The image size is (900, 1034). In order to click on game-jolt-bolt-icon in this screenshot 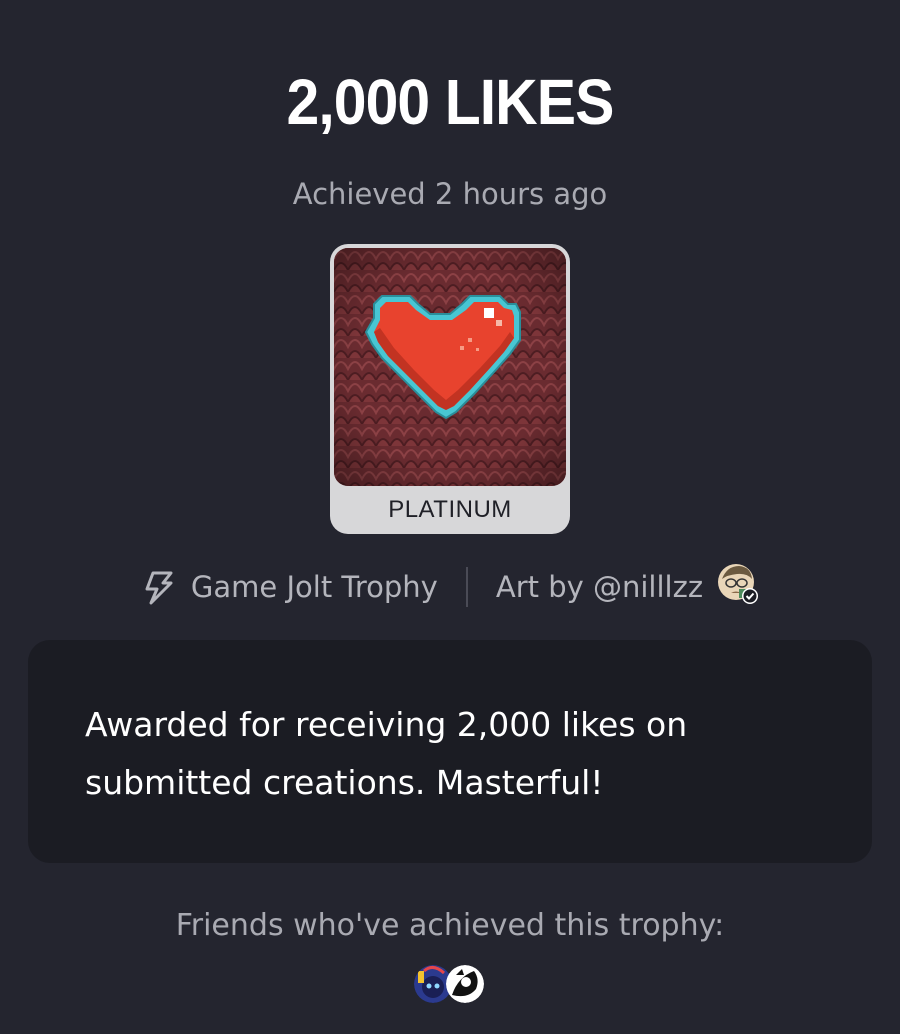, I will do `click(159, 587)`.